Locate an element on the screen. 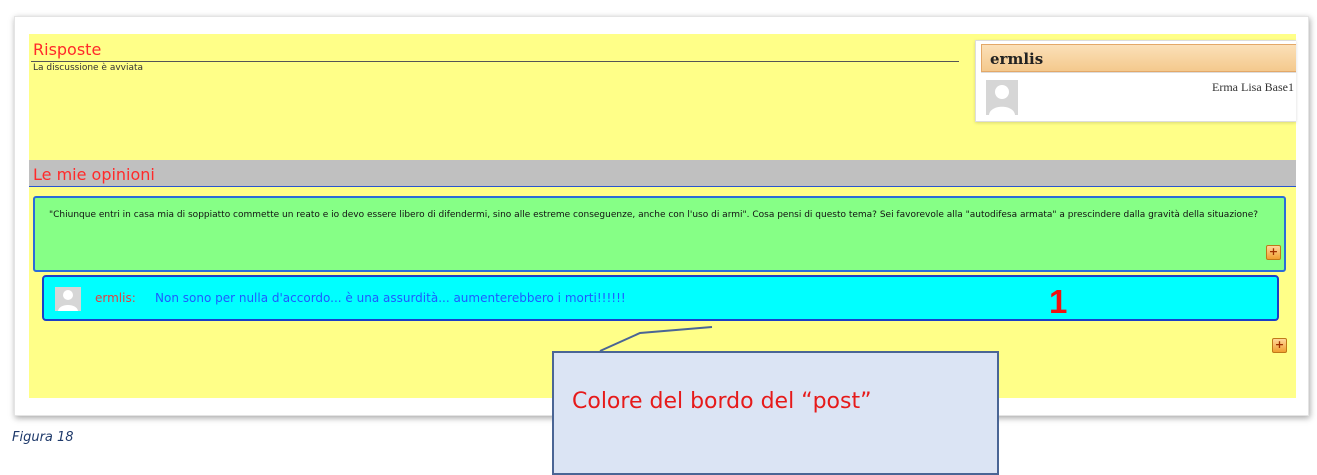 The height and width of the screenshot is (475, 1317). callout-box: Colore del bordo del “post” is located at coordinates (775, 413).